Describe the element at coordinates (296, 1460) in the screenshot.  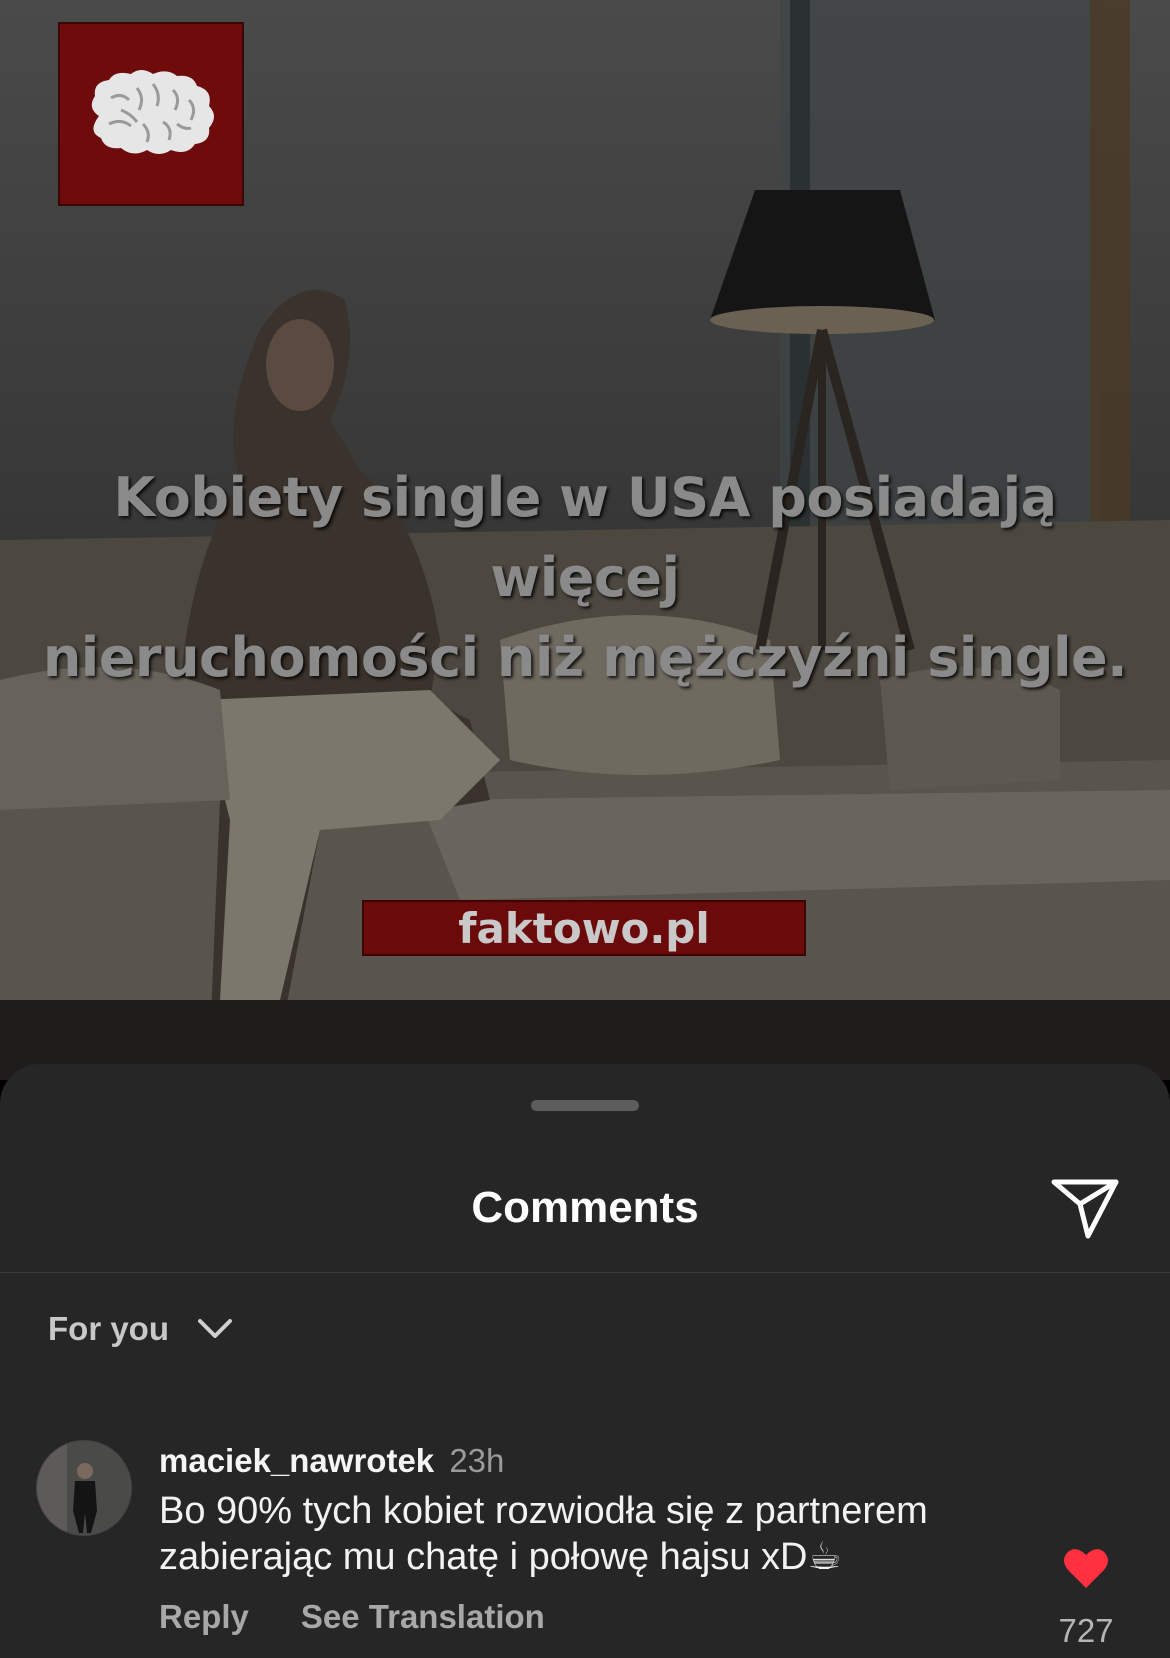
I see `comment-username: maciek_nawrotek` at that location.